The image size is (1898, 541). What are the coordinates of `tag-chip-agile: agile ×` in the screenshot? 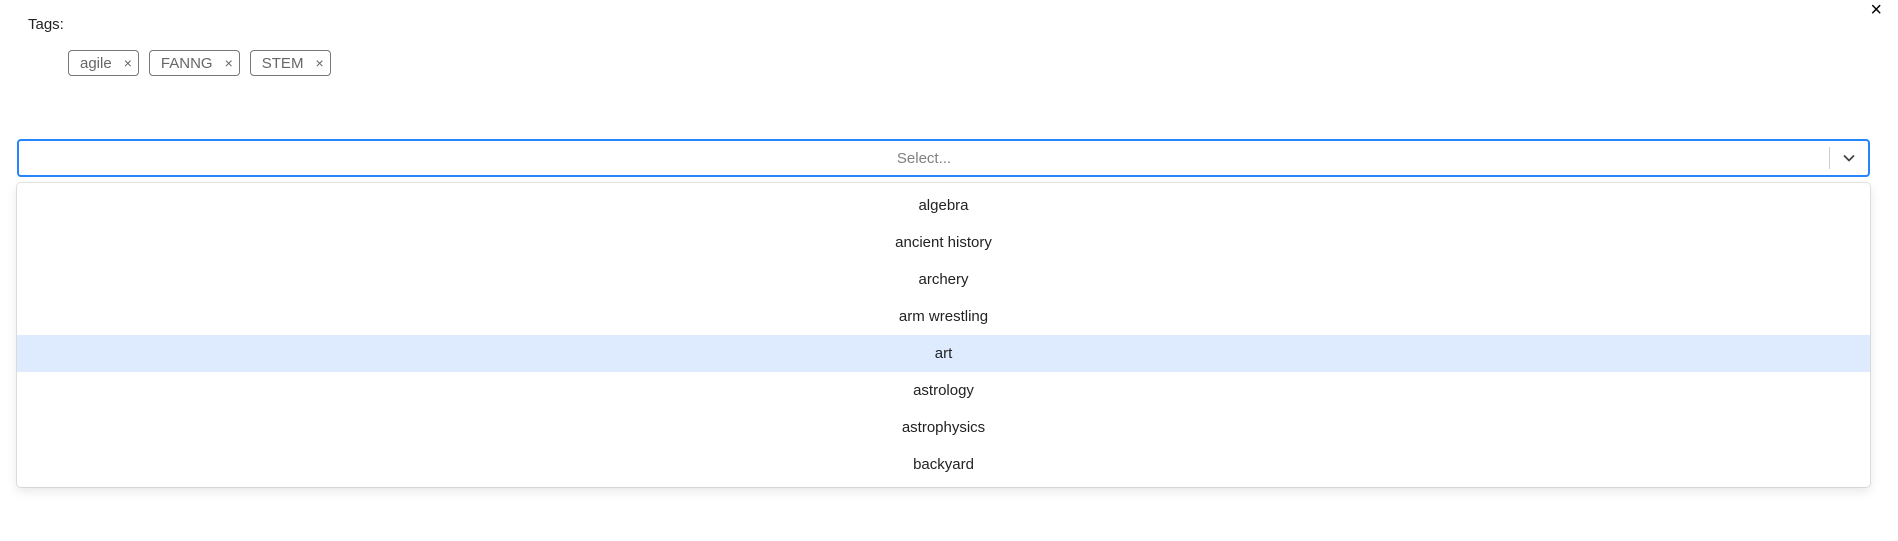 It's located at (103, 63).